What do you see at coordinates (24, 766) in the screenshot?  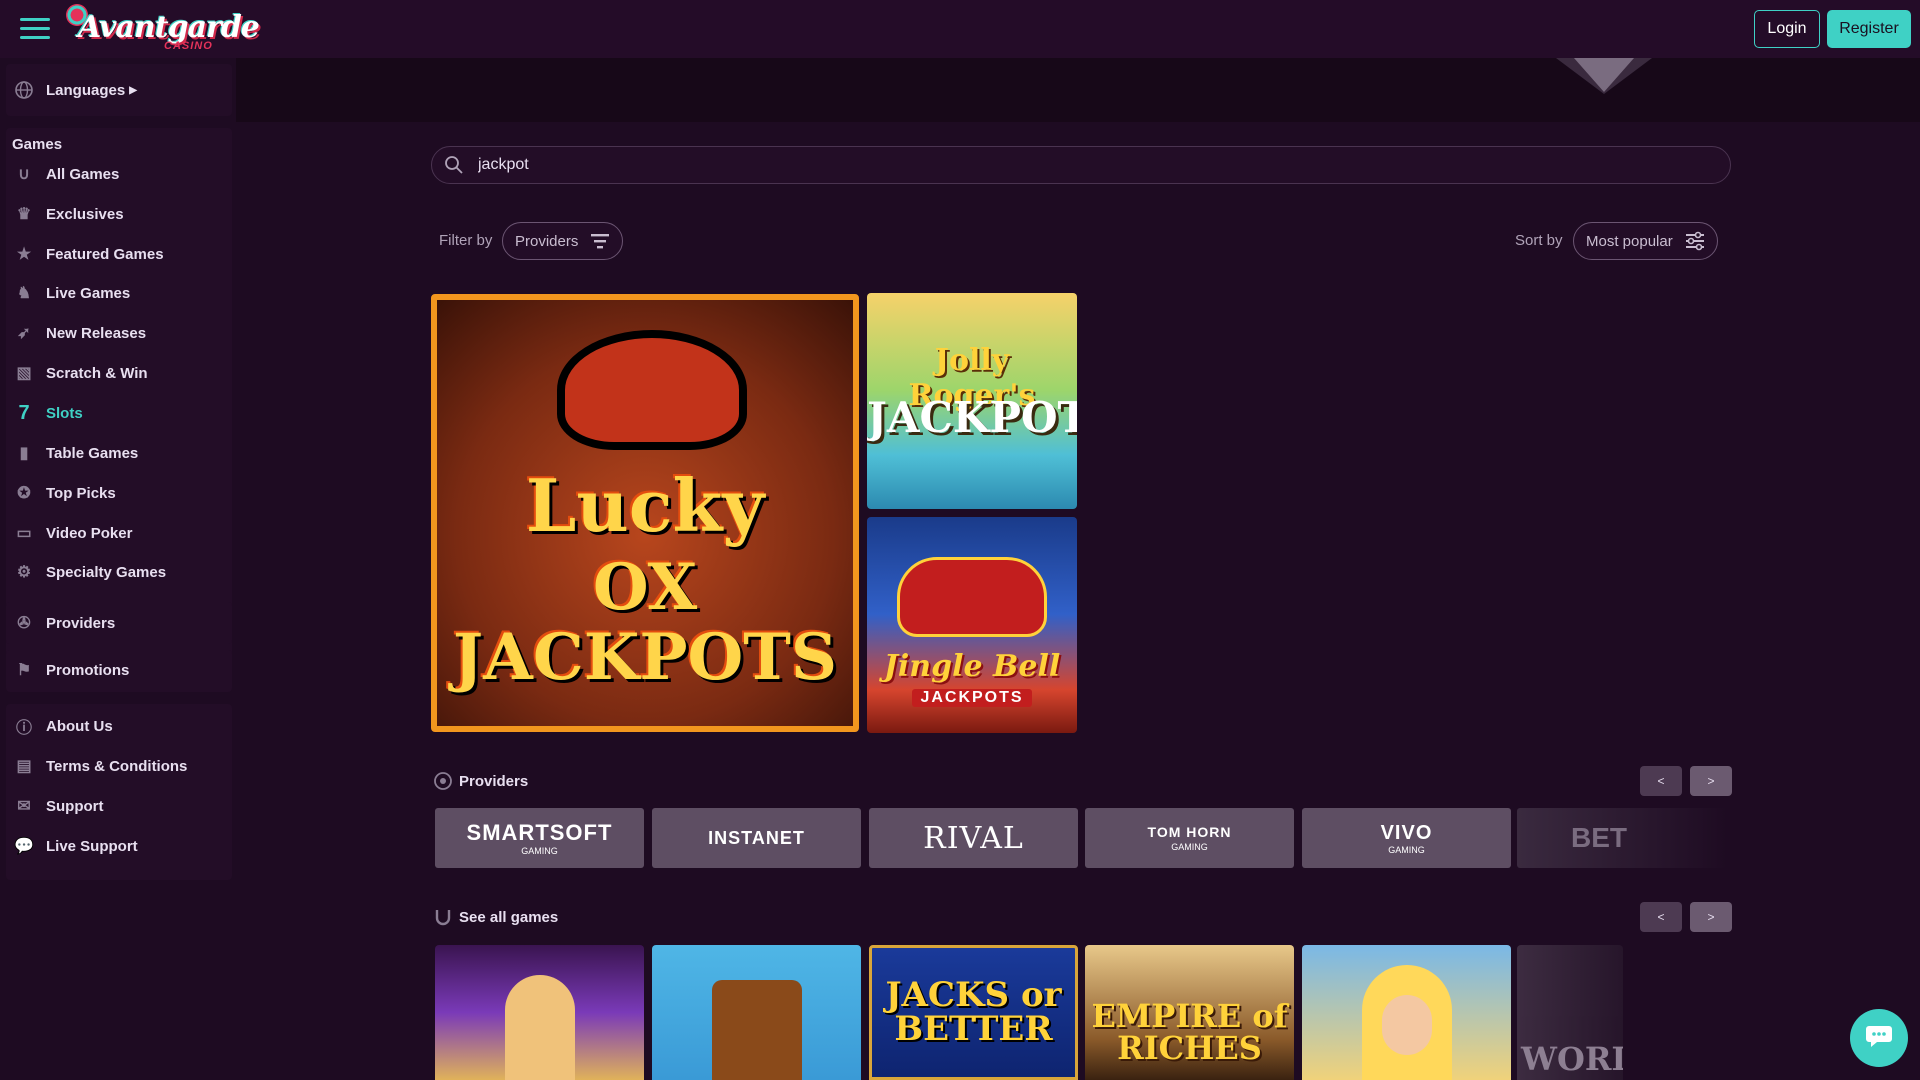 I see `document-icon: ▤` at bounding box center [24, 766].